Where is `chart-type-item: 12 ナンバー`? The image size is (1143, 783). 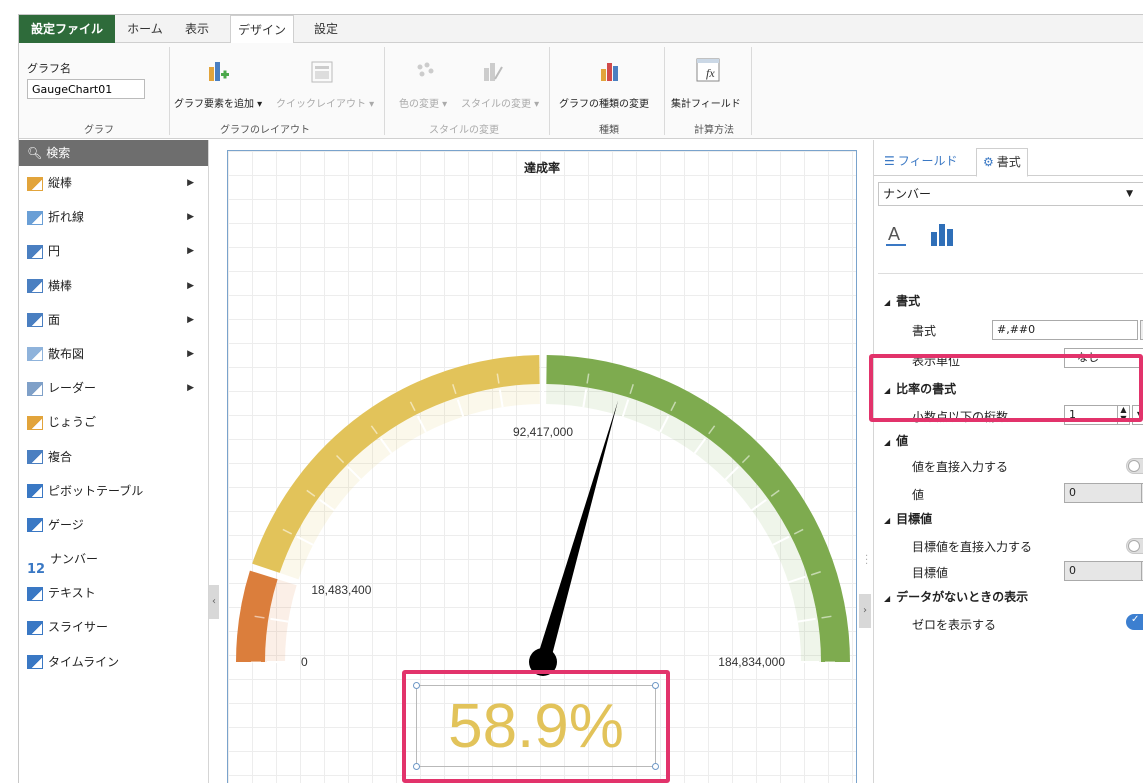
chart-type-item: 12 ナンバー is located at coordinates (113, 559).